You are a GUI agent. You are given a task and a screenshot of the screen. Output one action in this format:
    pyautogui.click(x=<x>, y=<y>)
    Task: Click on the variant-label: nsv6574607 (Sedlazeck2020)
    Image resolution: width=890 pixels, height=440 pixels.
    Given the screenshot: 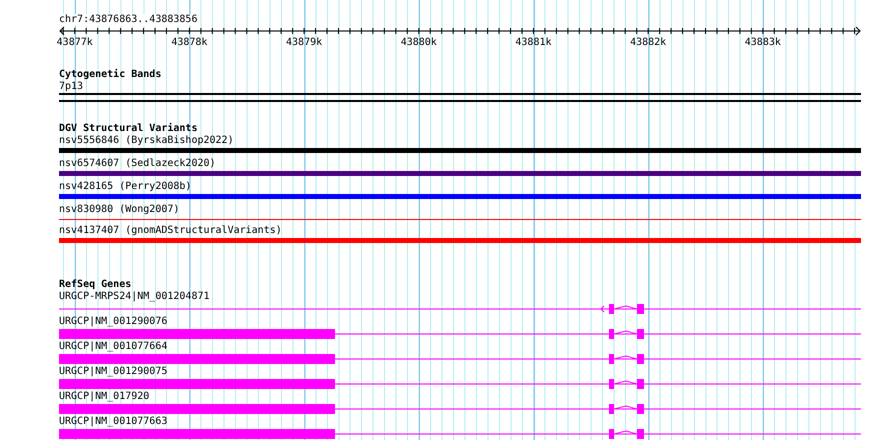 What is the action you would take?
    pyautogui.click(x=137, y=164)
    